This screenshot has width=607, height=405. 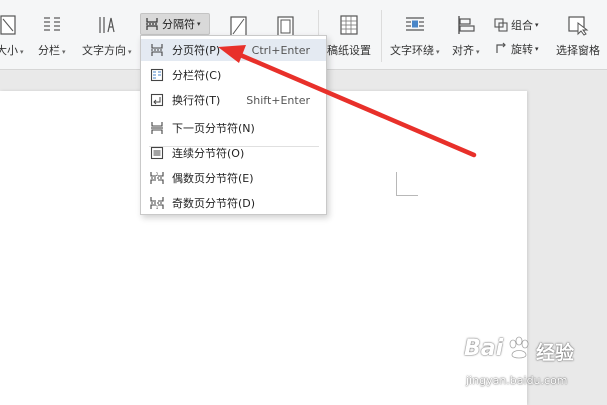 I want to click on menu-item-label: 连续分节符(O), so click(x=208, y=153).